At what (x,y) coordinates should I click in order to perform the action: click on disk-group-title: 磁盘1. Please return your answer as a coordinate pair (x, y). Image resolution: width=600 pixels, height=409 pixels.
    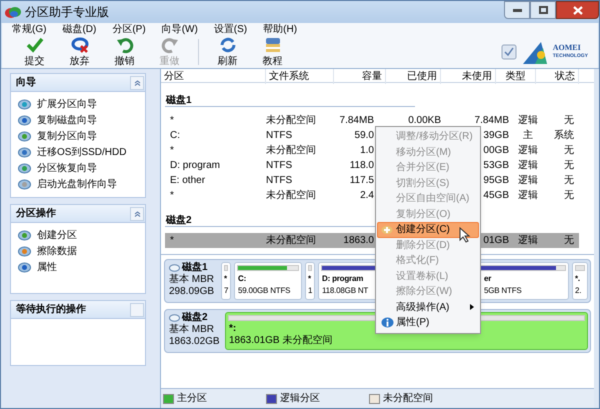
    Looking at the image, I should click on (290, 100).